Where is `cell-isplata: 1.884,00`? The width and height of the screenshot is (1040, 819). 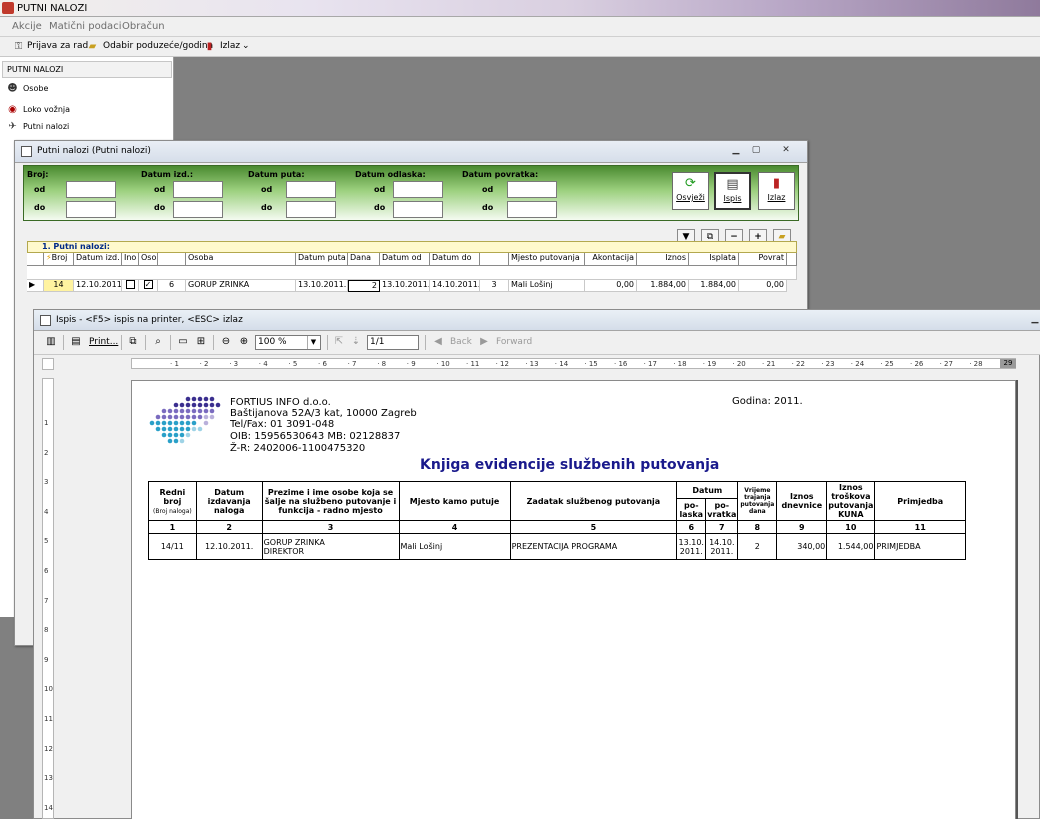
cell-isplata: 1.884,00 is located at coordinates (714, 286).